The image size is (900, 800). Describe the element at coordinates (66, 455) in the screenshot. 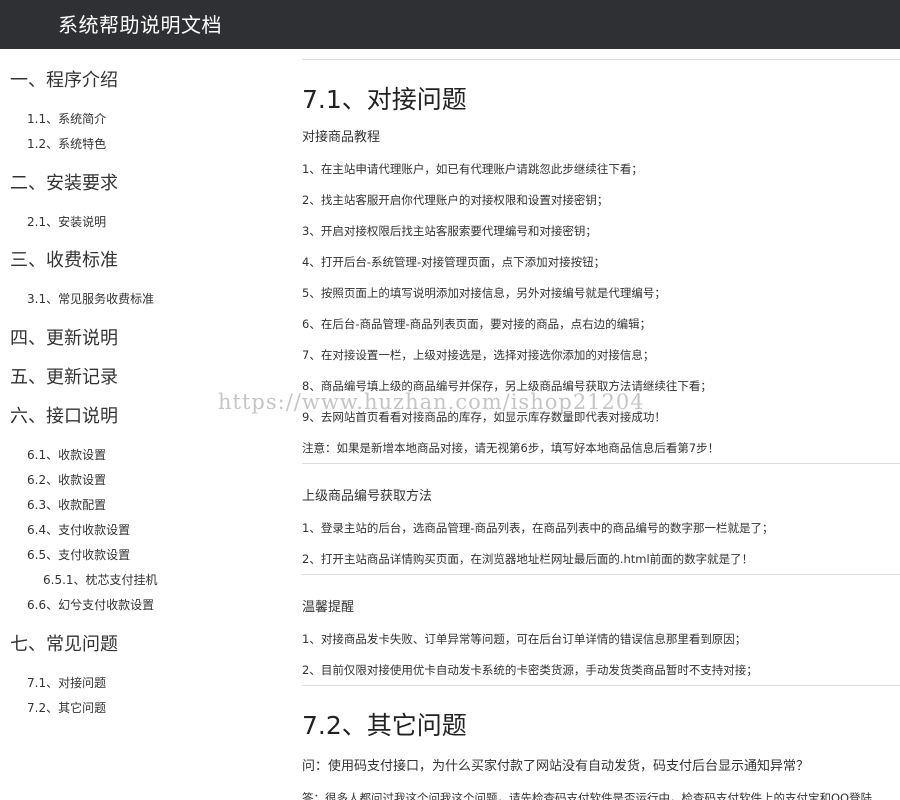

I see `toc-item-6-1: 6.1、收款设置` at that location.